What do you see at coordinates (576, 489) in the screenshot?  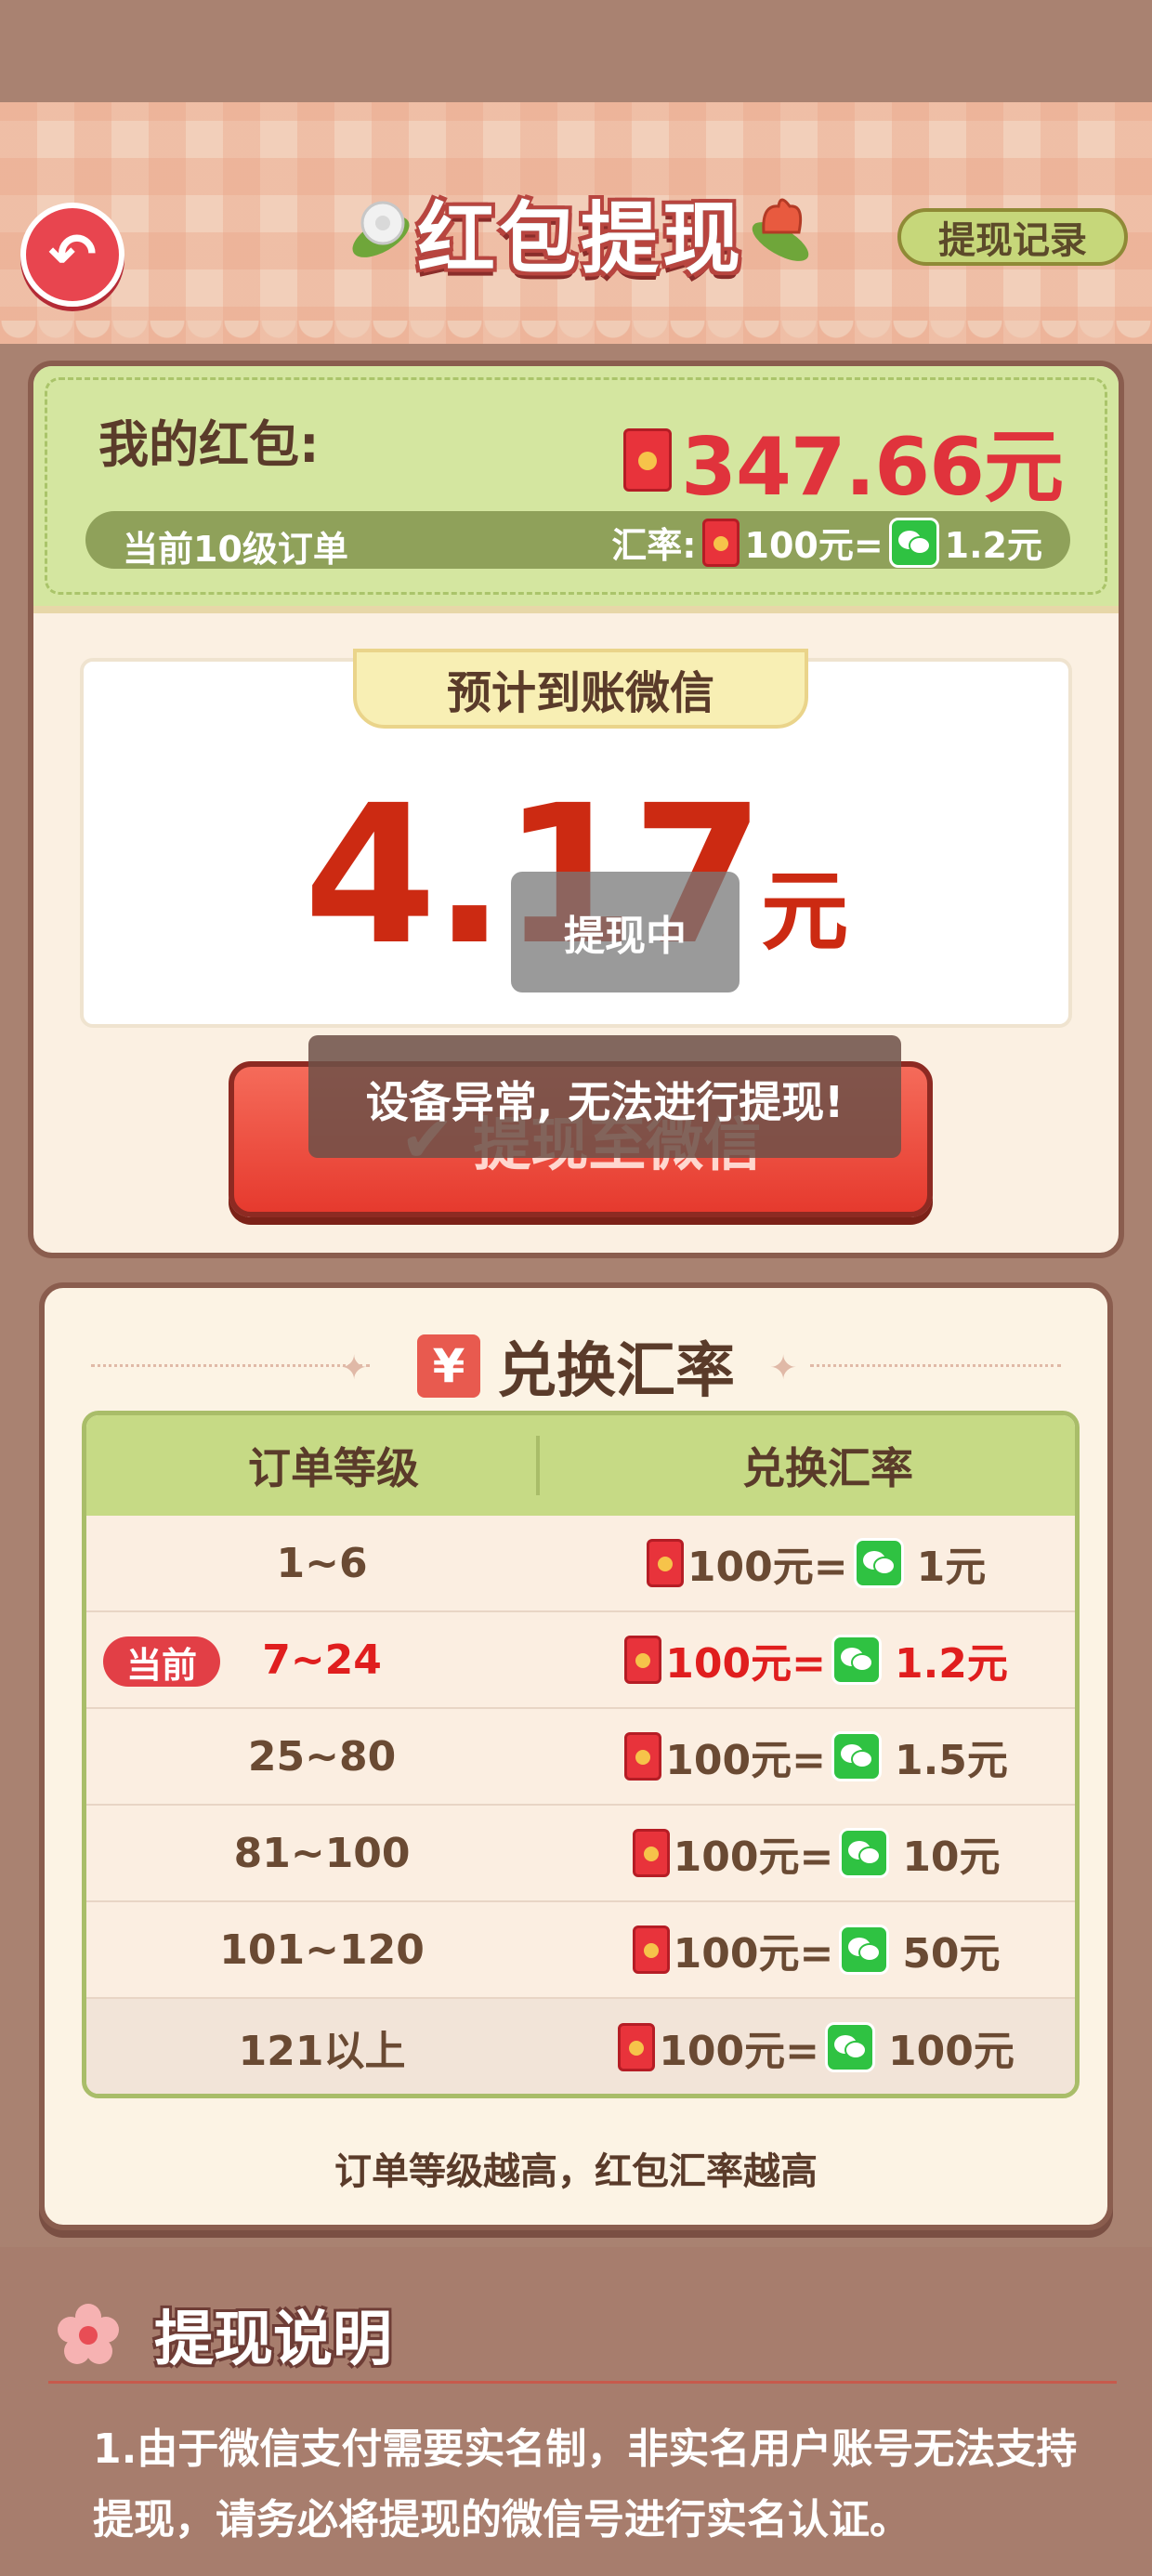 I see `wallet-panel: 我的红包: 347.66元 当前10级订单 汇率: 100元= 1.2元` at bounding box center [576, 489].